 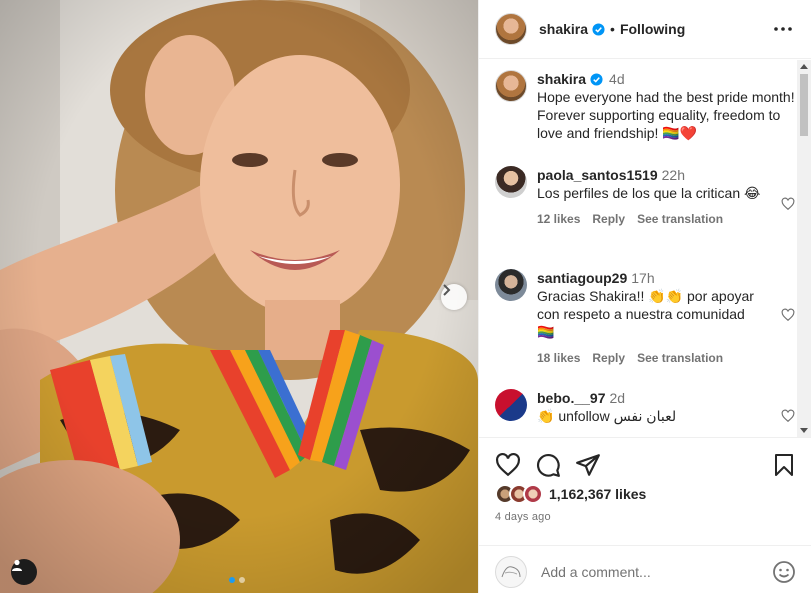 What do you see at coordinates (588, 465) in the screenshot?
I see `share-icon` at bounding box center [588, 465].